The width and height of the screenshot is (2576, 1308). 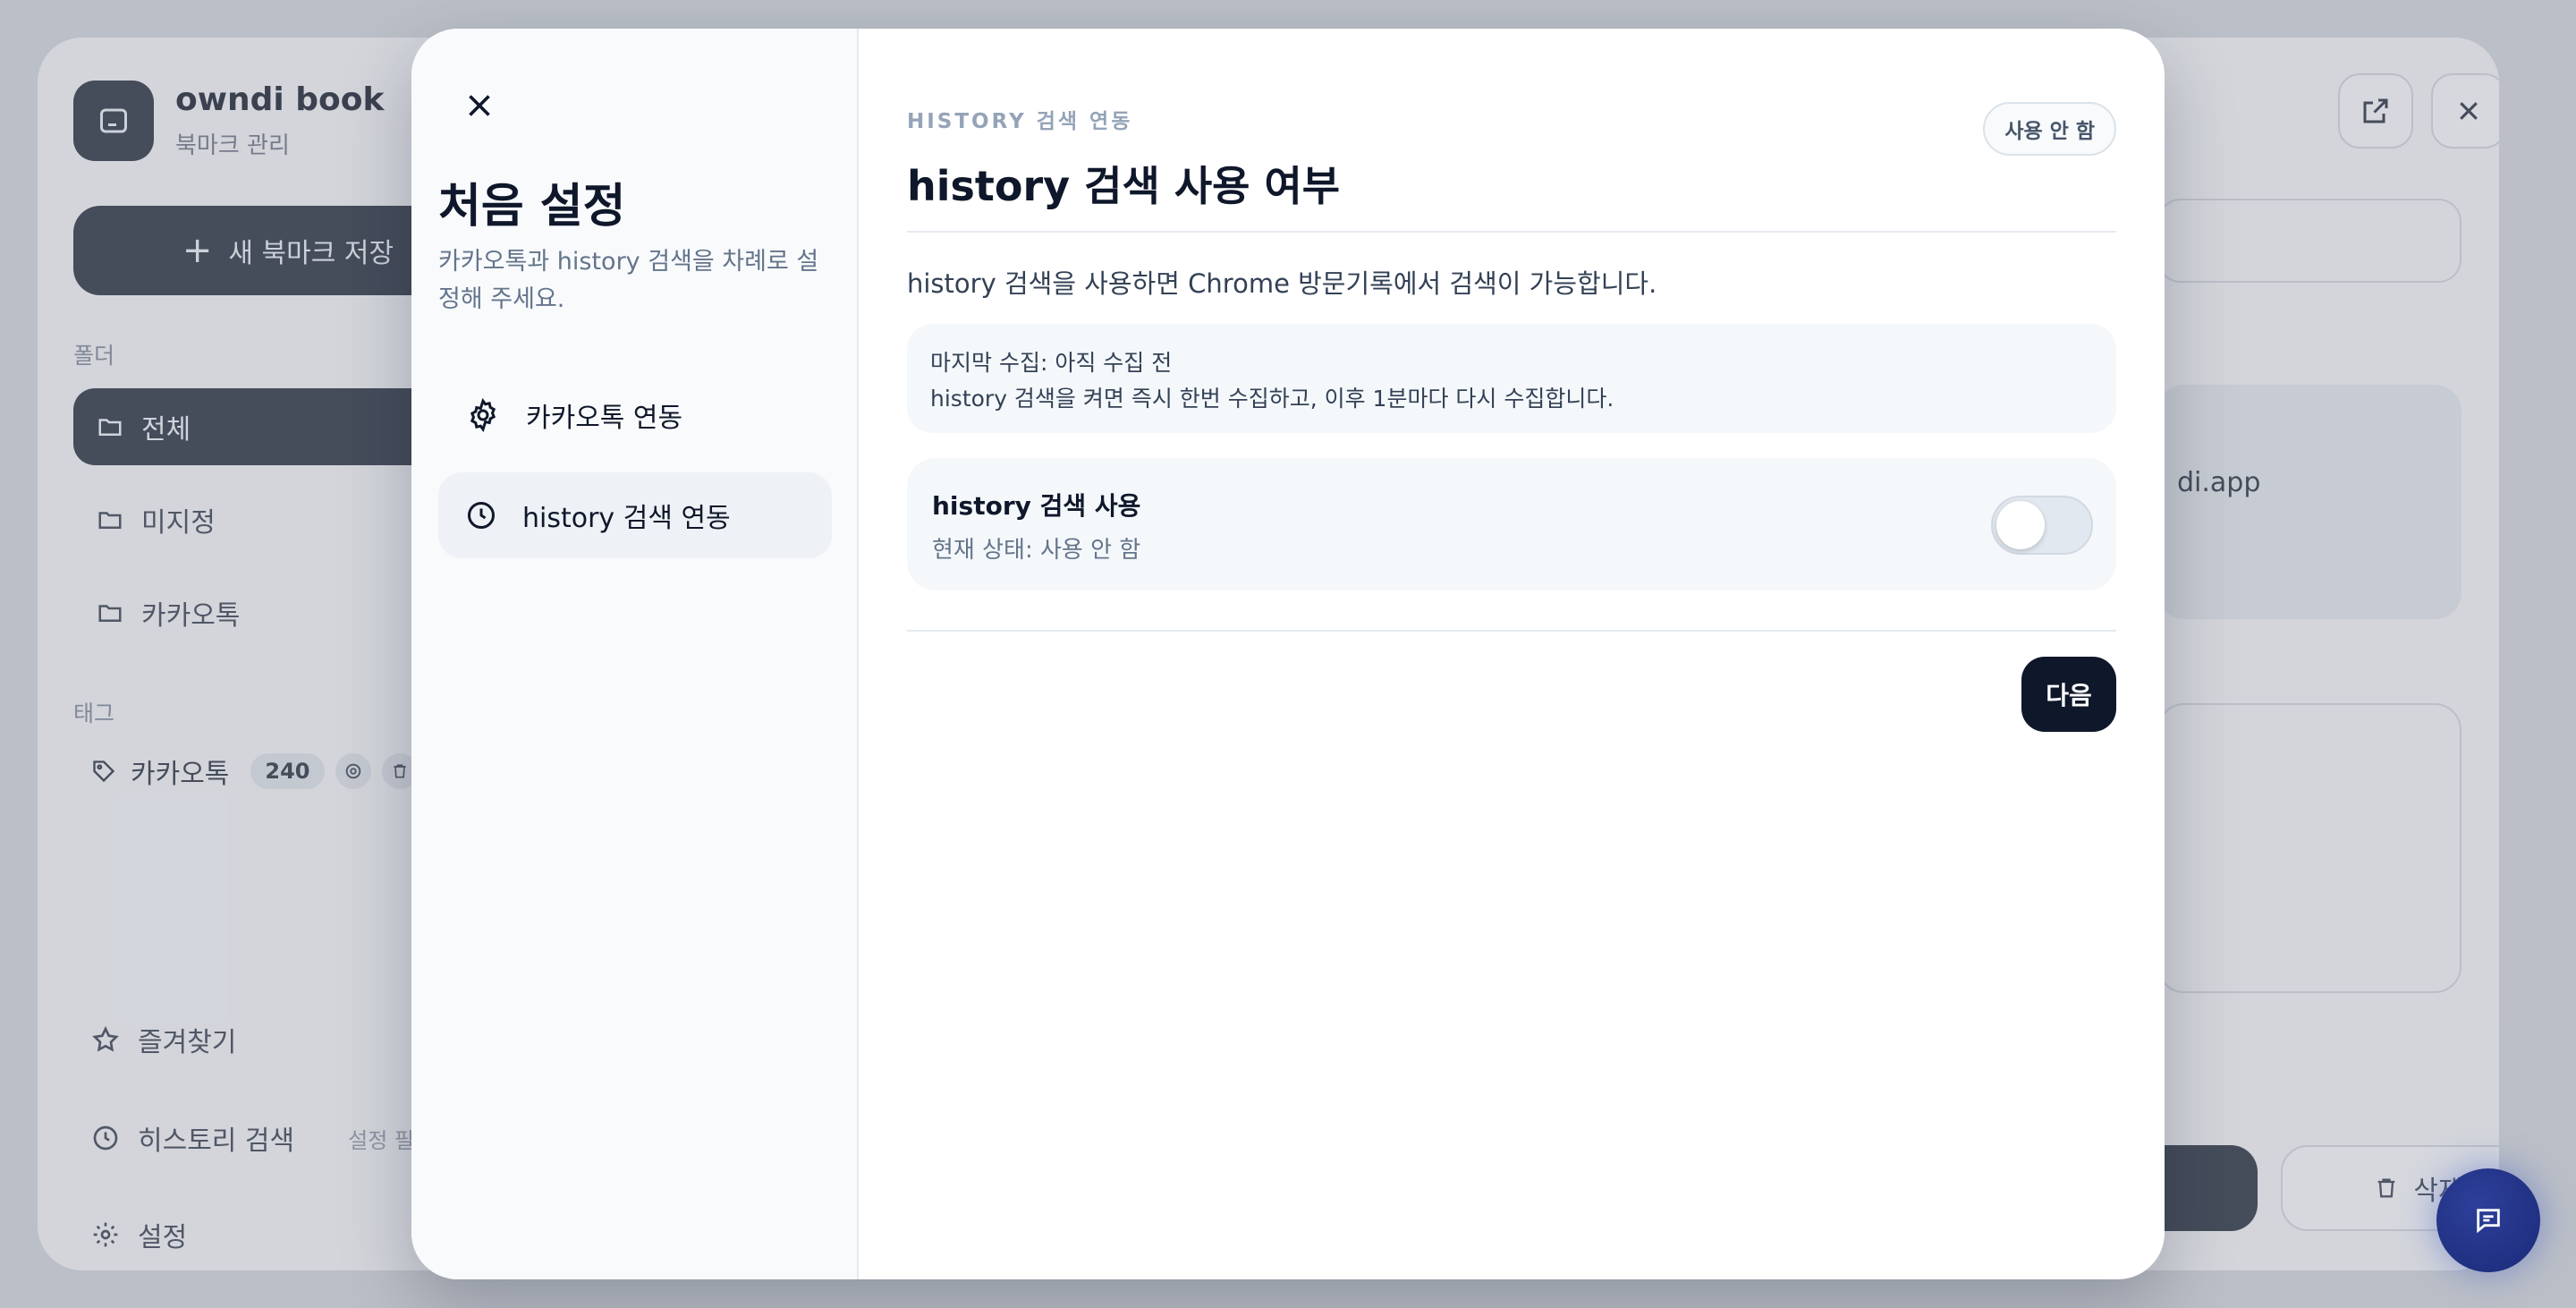 I want to click on gear-icon, so click(x=483, y=415).